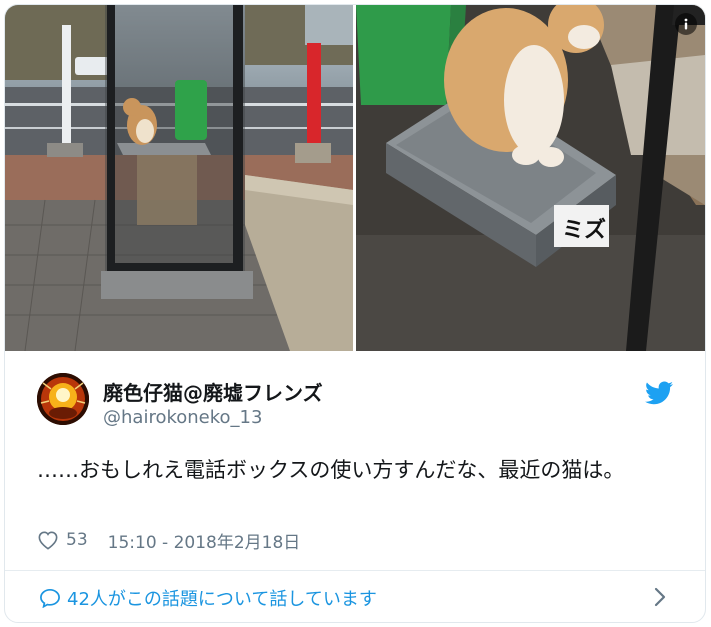  I want to click on tweet-header: 廃色仔猫@廃墟フレンズ @hairokoneko_13, so click(355, 394).